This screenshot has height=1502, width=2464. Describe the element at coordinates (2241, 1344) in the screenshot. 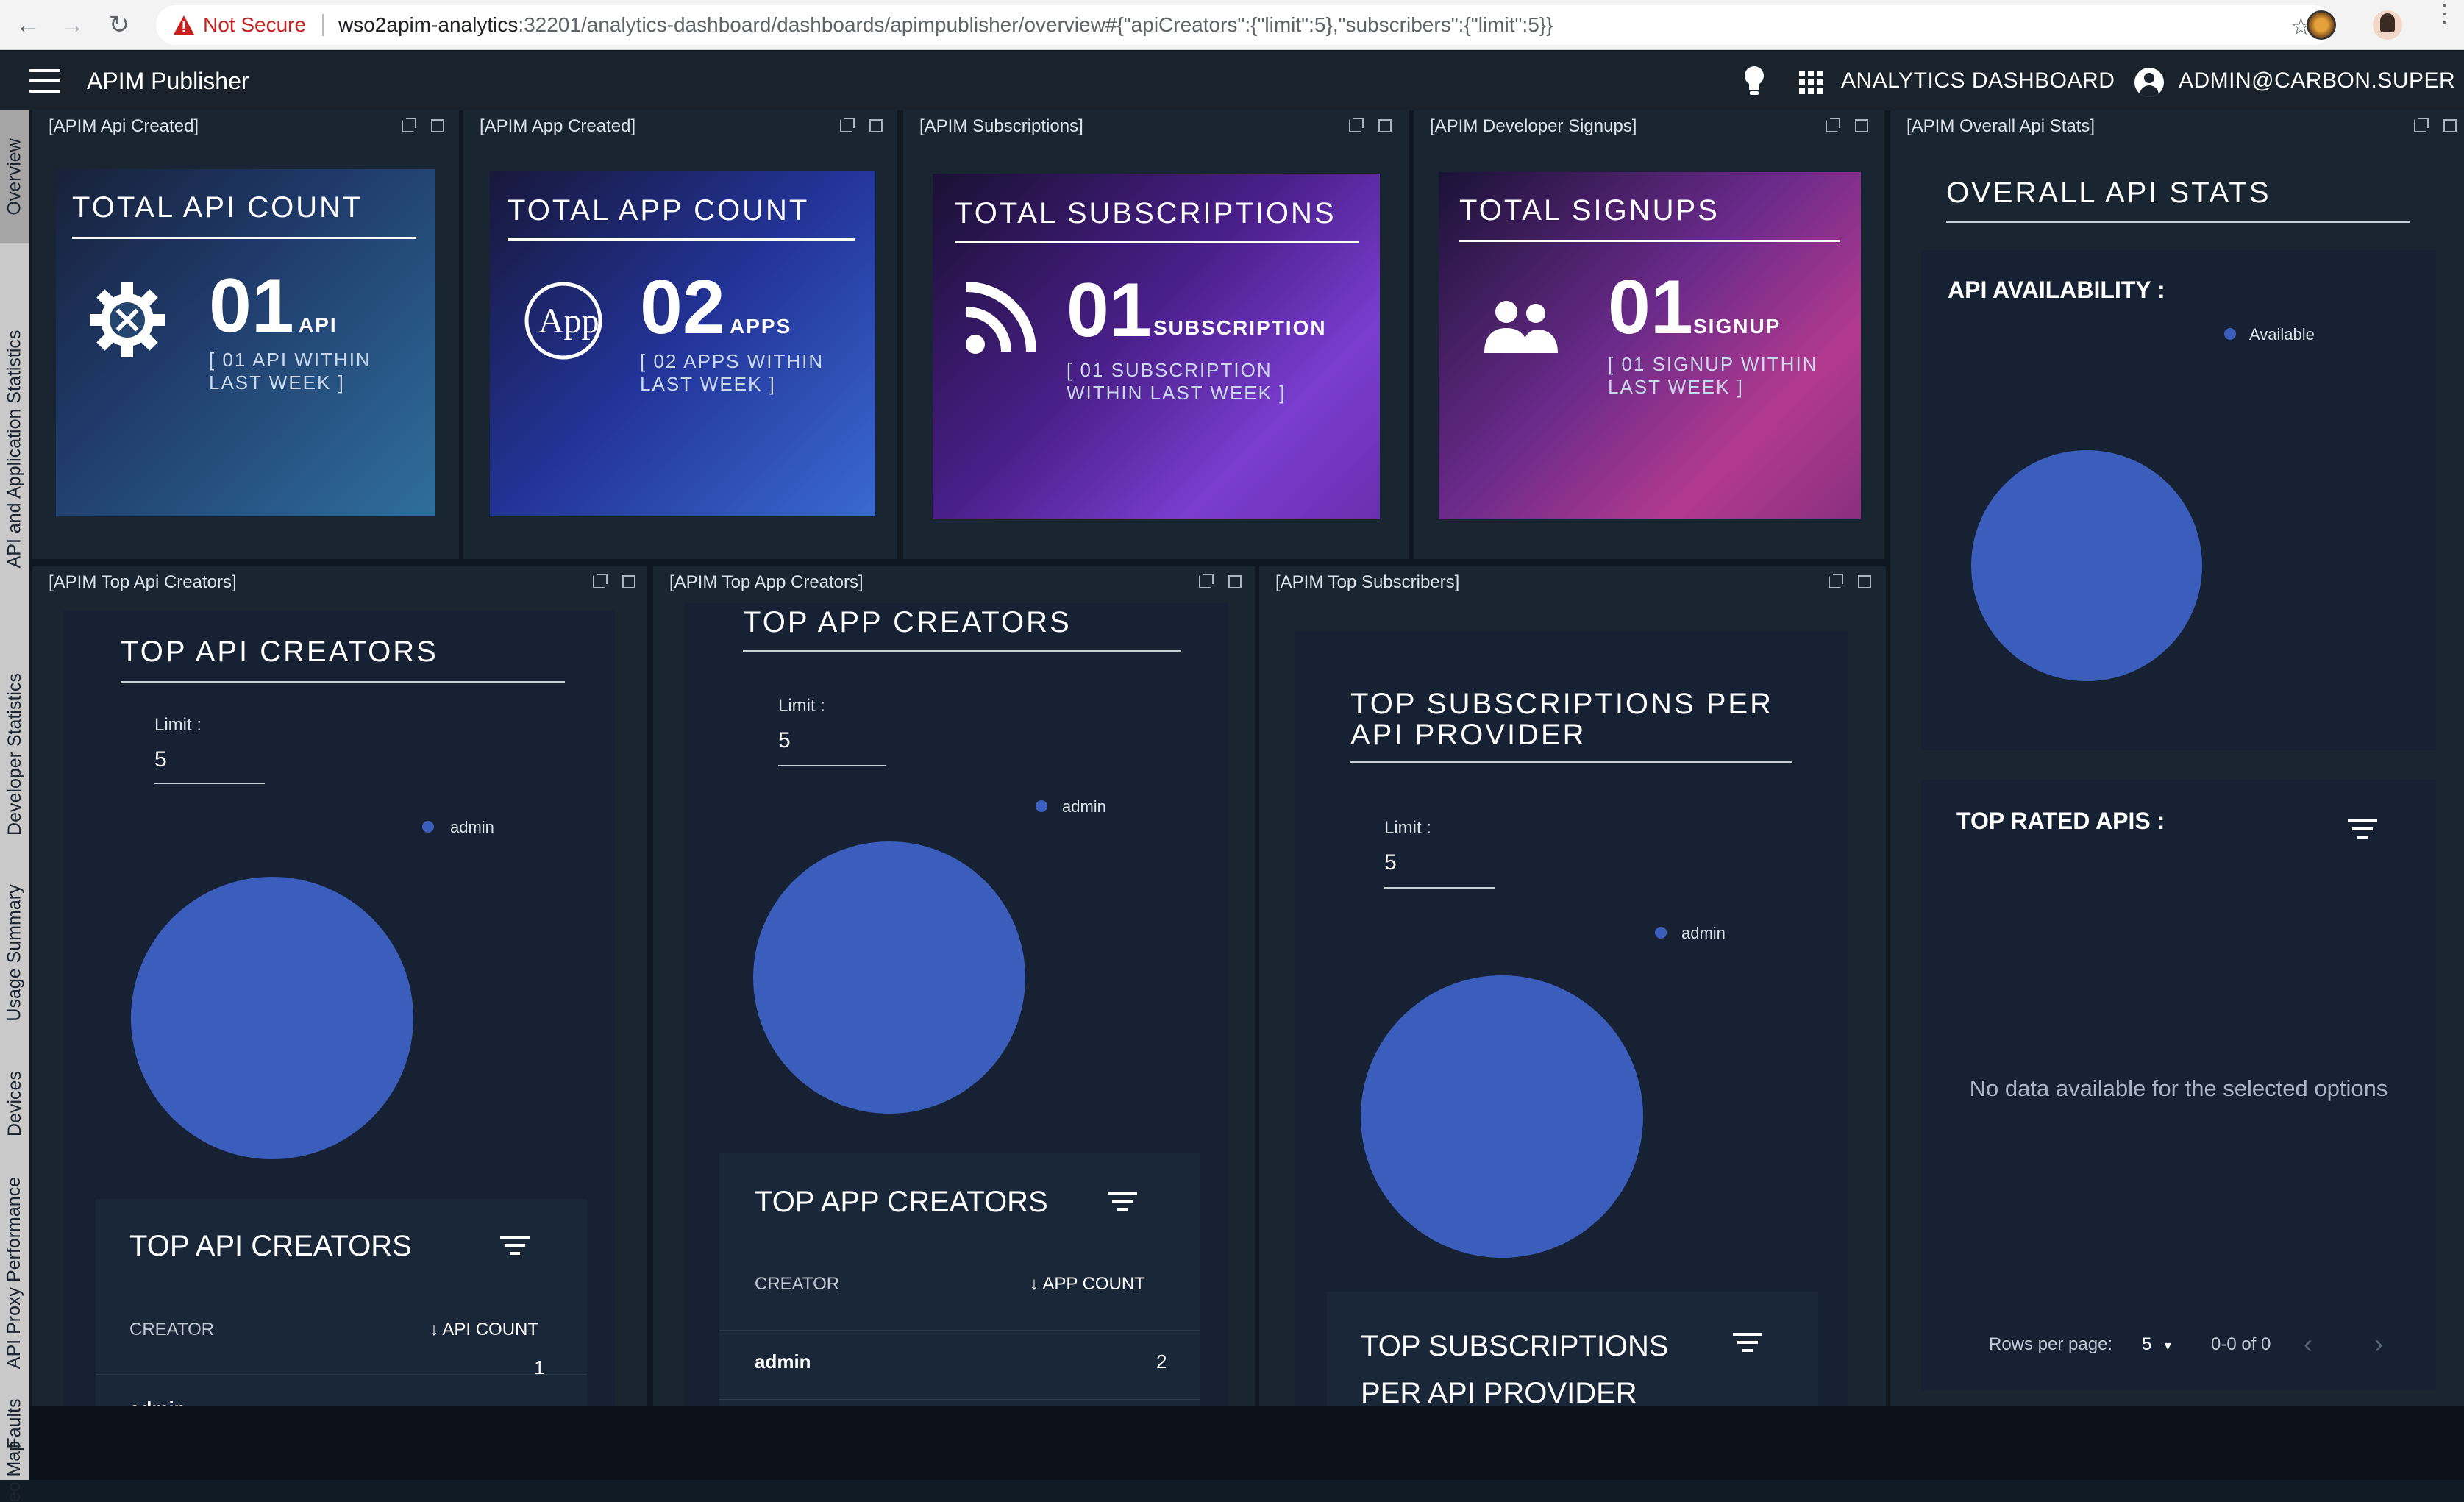

I see `pagination-range: 0-0 of 0` at that location.